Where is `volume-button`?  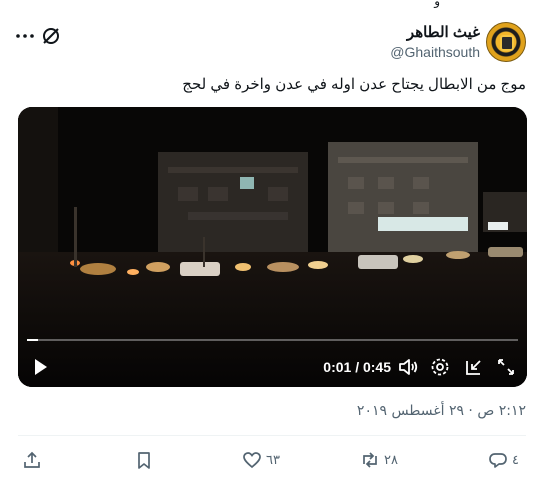 volume-button is located at coordinates (408, 367).